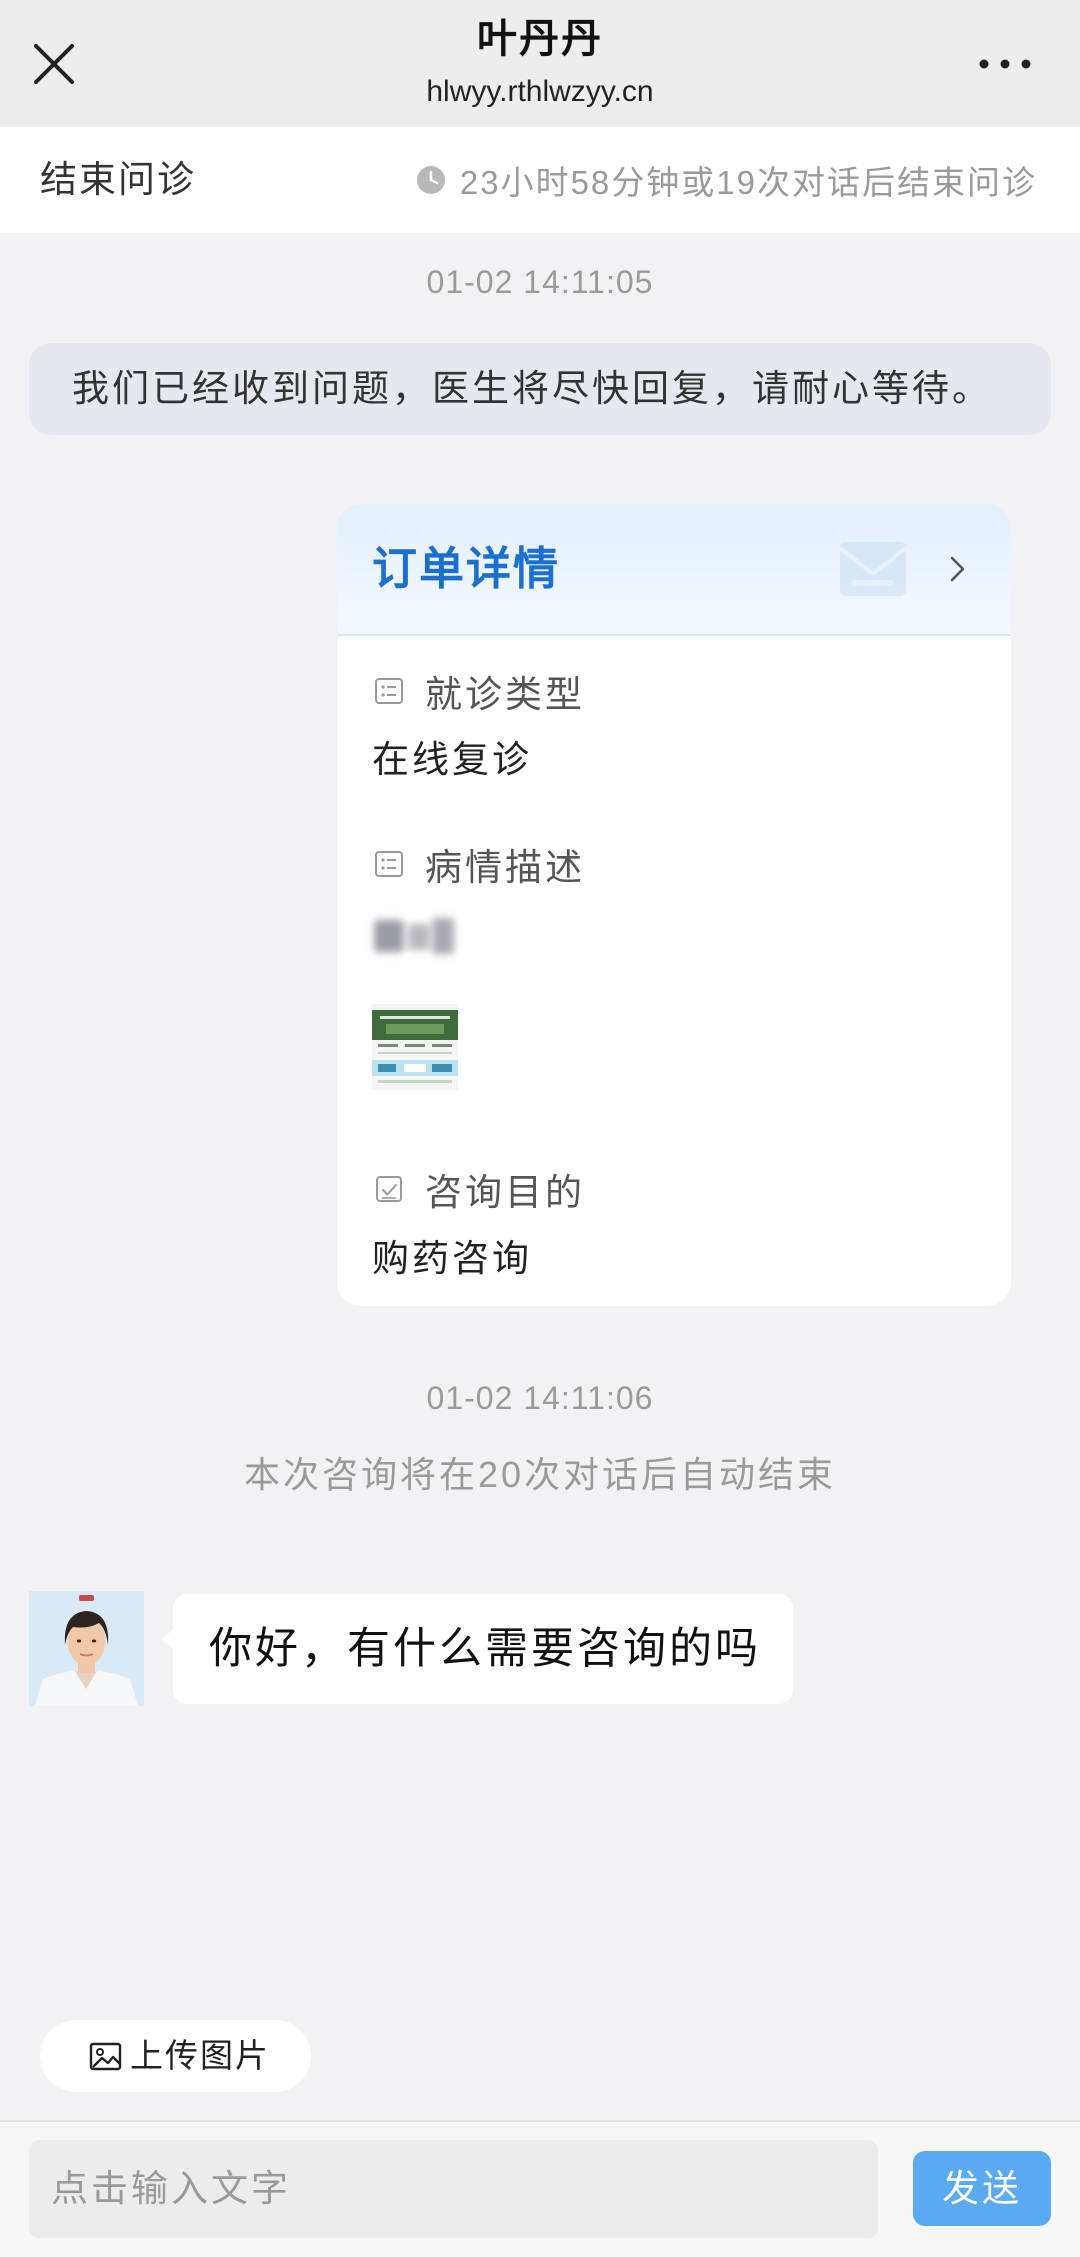 This screenshot has width=1080, height=2257. I want to click on remaining-time-info: 23小时58分钟或19次对话后结束问诊, so click(726, 180).